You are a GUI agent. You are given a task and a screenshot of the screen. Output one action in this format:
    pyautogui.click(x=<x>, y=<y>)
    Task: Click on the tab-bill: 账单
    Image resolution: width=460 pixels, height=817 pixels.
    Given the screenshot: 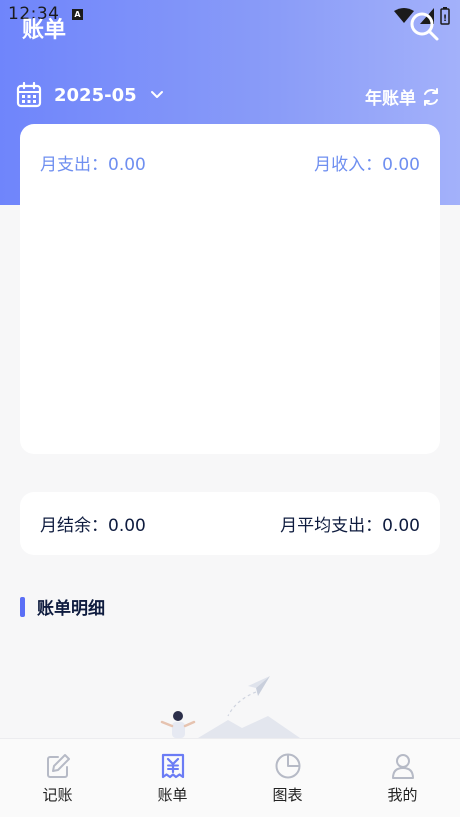 What is the action you would take?
    pyautogui.click(x=172, y=778)
    